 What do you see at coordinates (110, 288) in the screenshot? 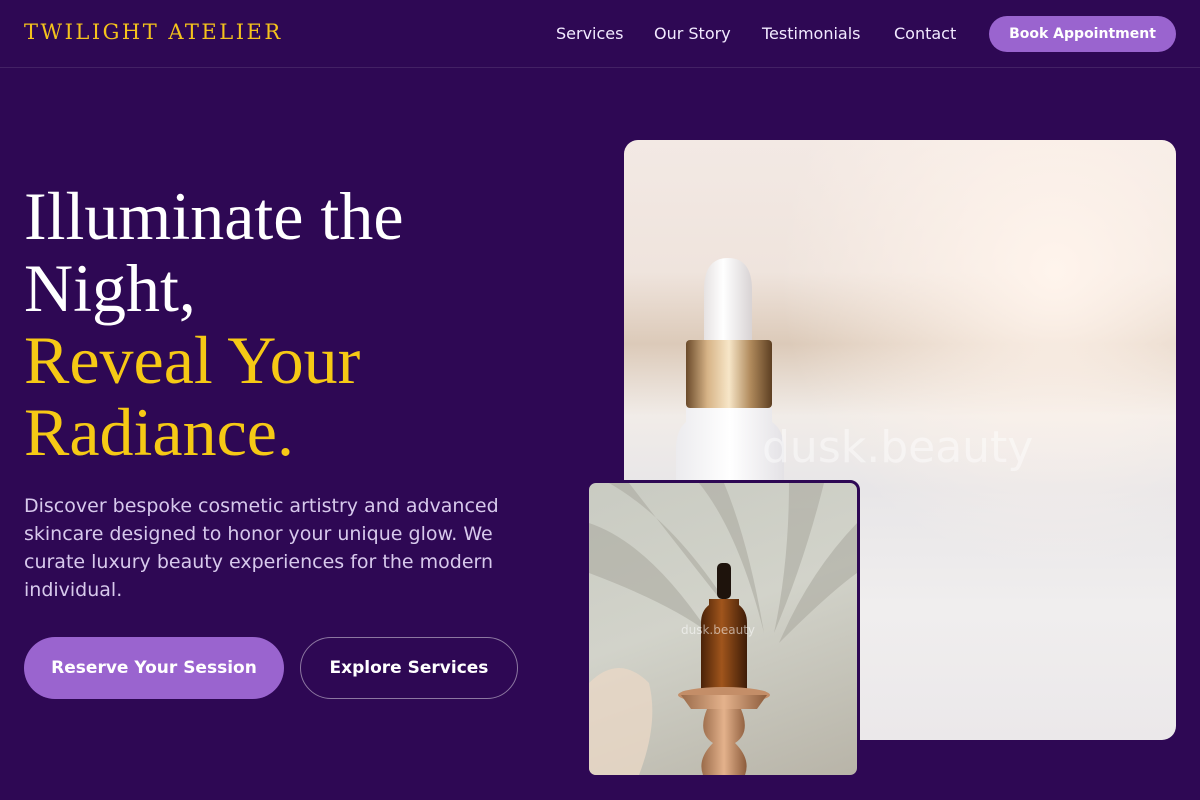
I see `headline-line-2: Night,` at bounding box center [110, 288].